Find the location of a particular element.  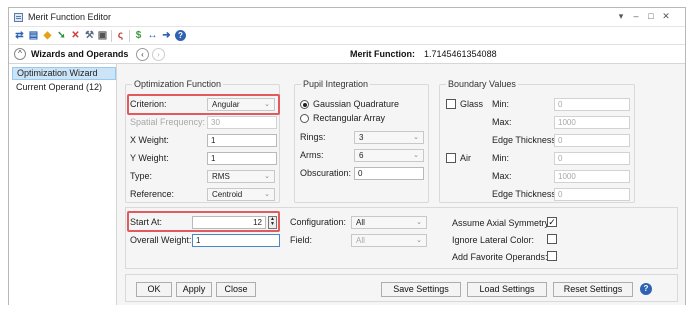

toolbar: ⇄ ▤ ◆ ➘ ✕ ⚒ ▣ ς $ ↔ ➜ ? is located at coordinates (347, 36).